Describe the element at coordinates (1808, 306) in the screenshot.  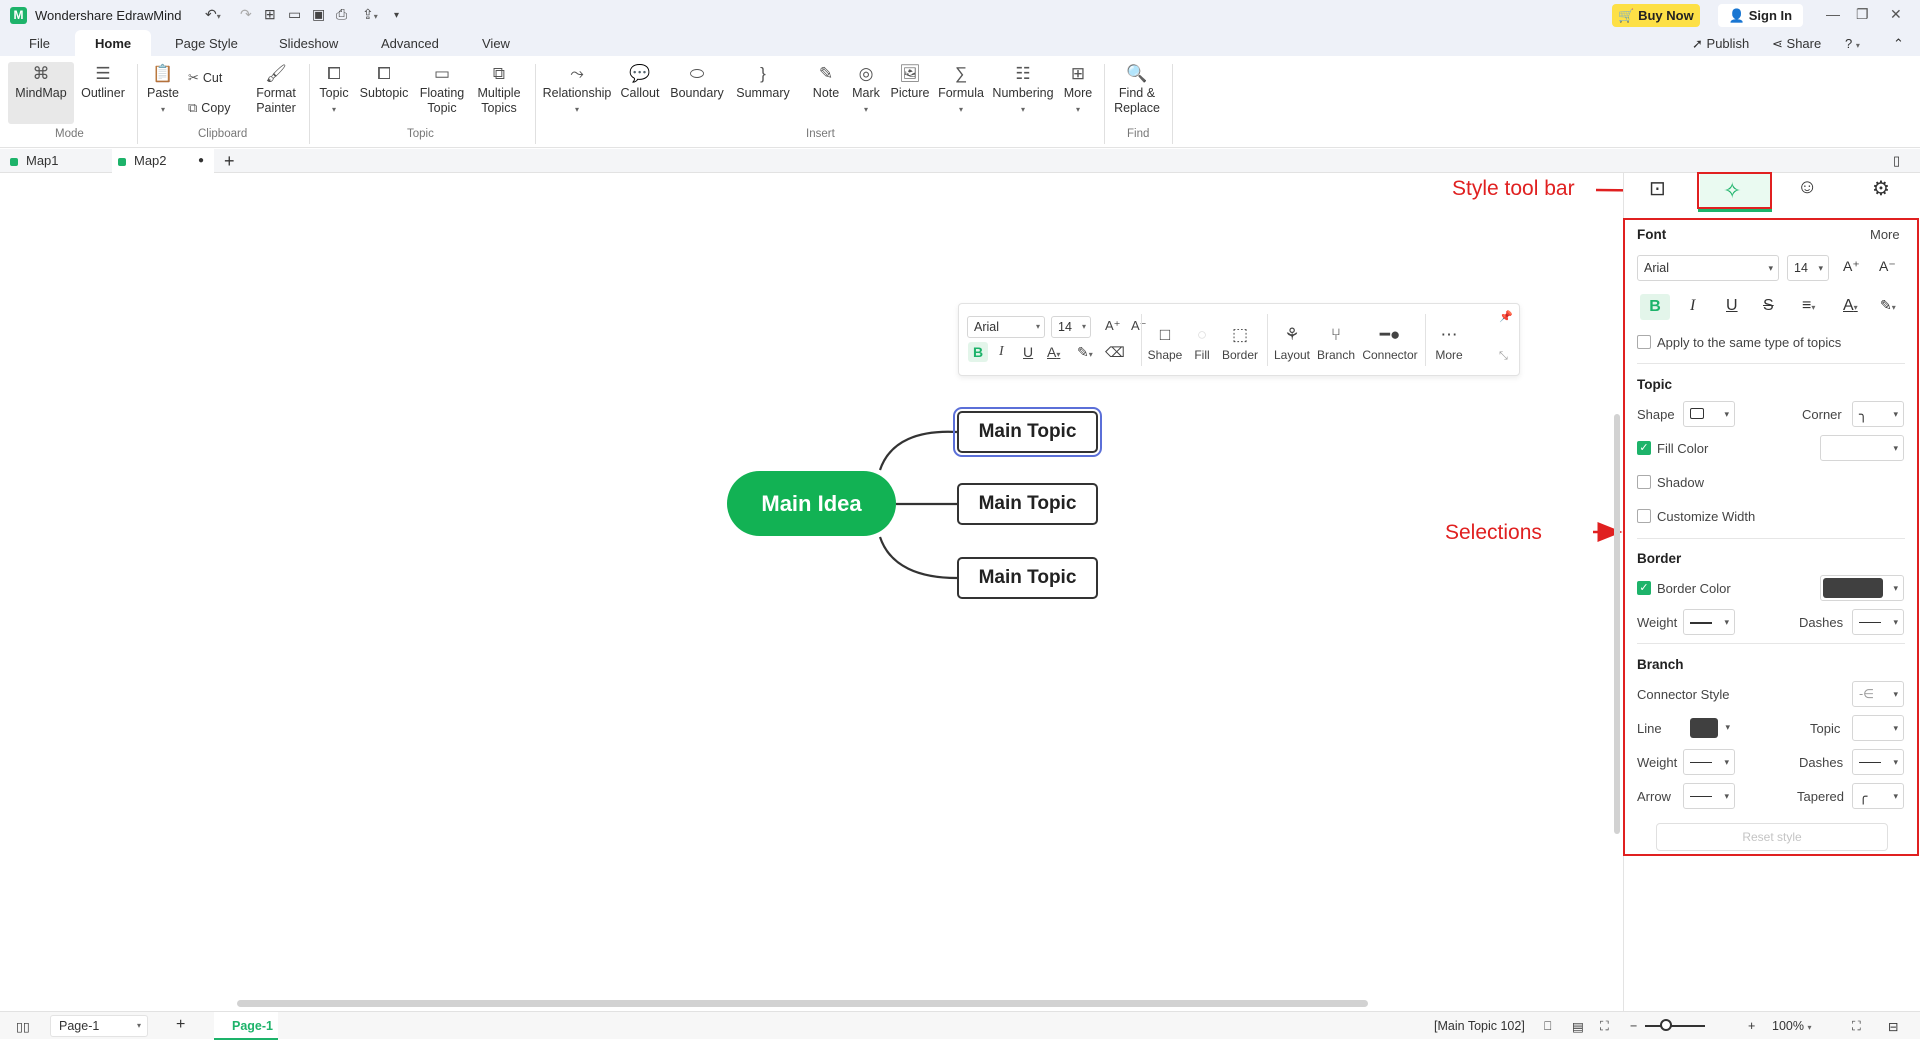
I see `panel-align-icon: ≡▾` at that location.